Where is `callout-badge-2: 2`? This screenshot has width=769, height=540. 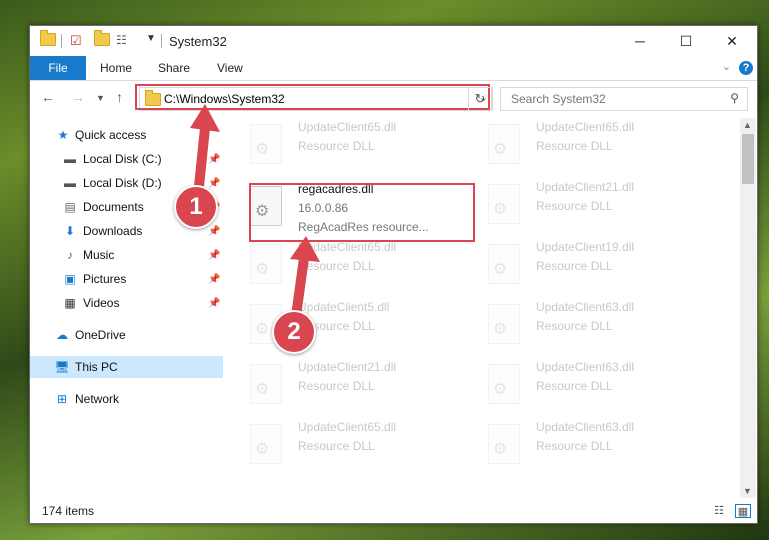
callout-badge-2: 2 is located at coordinates (294, 332).